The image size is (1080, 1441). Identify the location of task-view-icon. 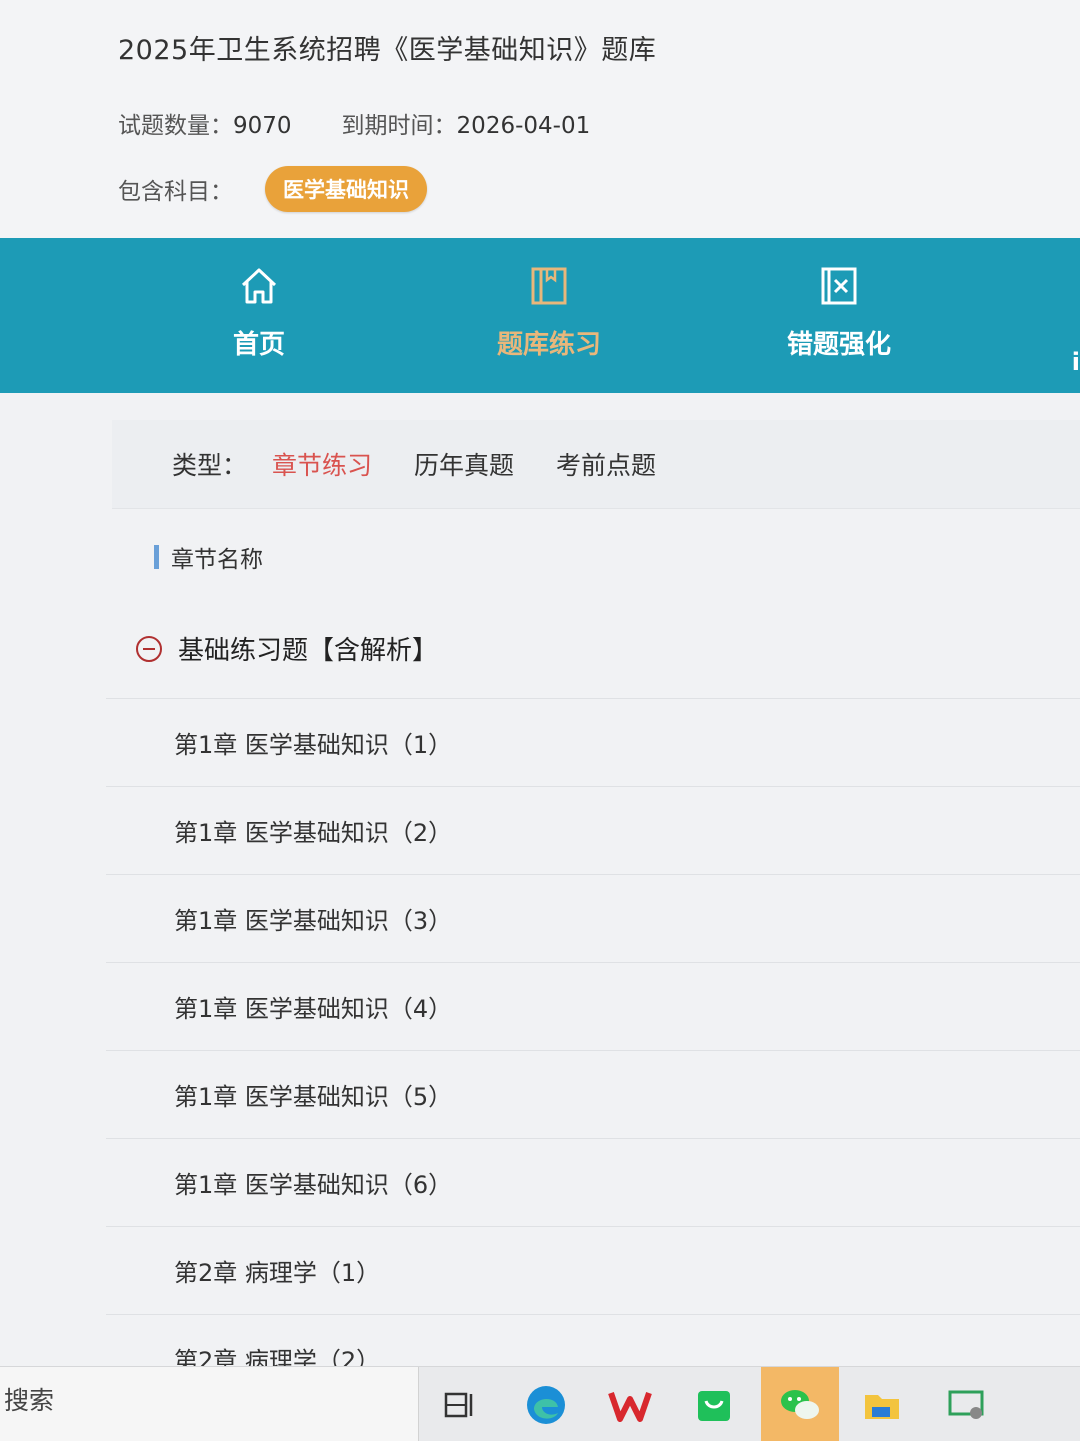
(460, 1405).